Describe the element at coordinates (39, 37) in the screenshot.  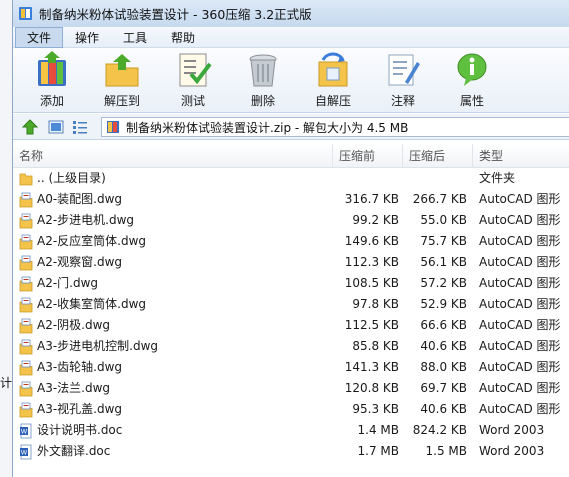
I see `menu-item-0: 文件` at that location.